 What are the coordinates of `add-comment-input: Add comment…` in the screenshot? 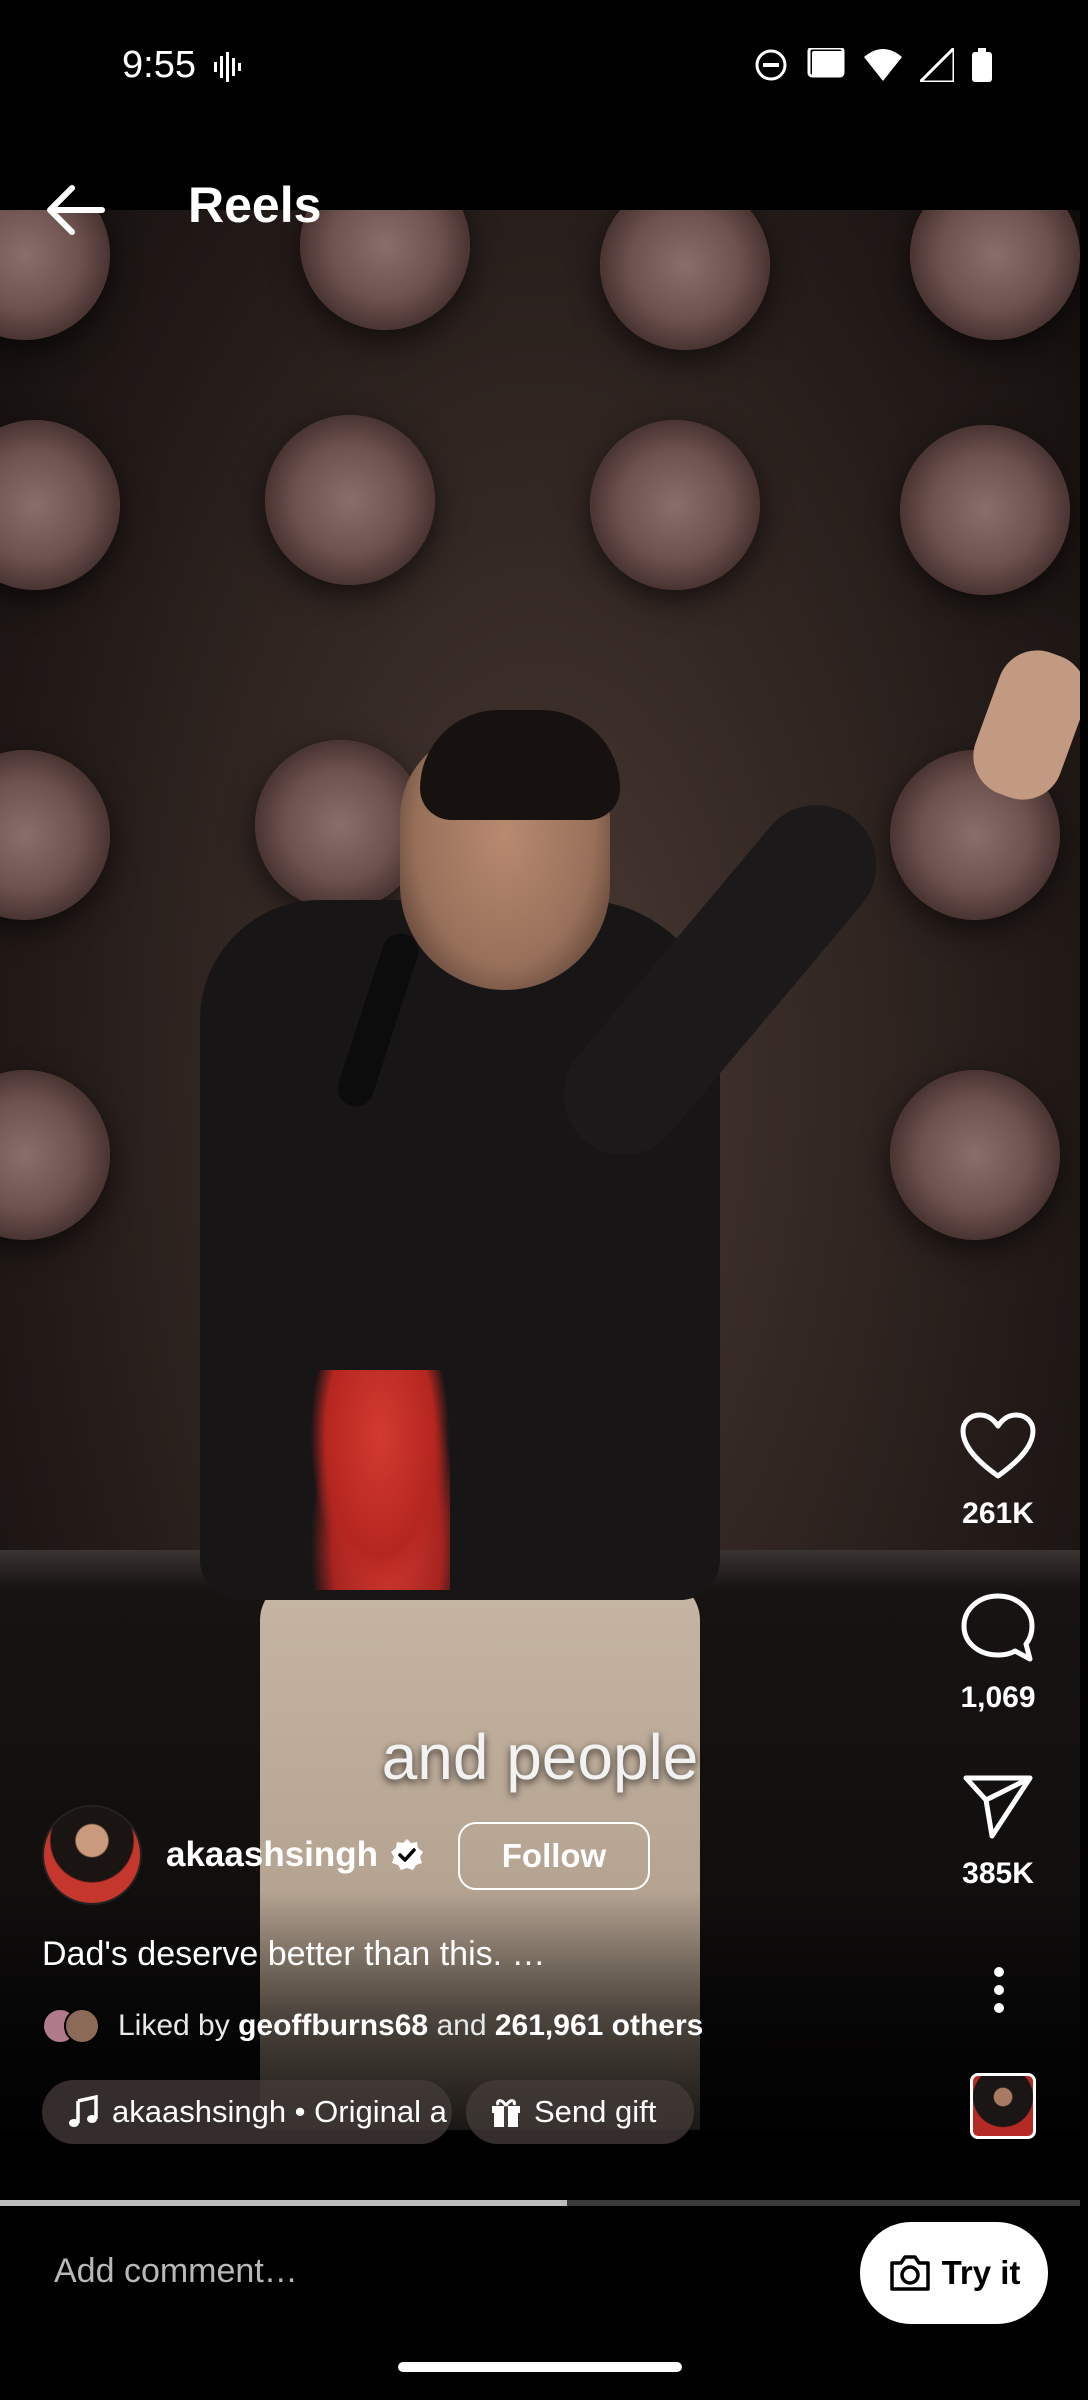 It's located at (176, 2271).